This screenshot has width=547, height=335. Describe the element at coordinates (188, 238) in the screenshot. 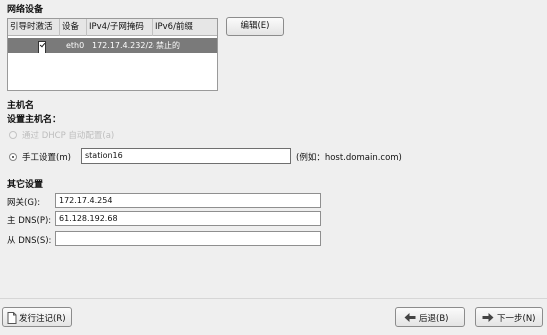

I see `secondary-dns-input` at that location.